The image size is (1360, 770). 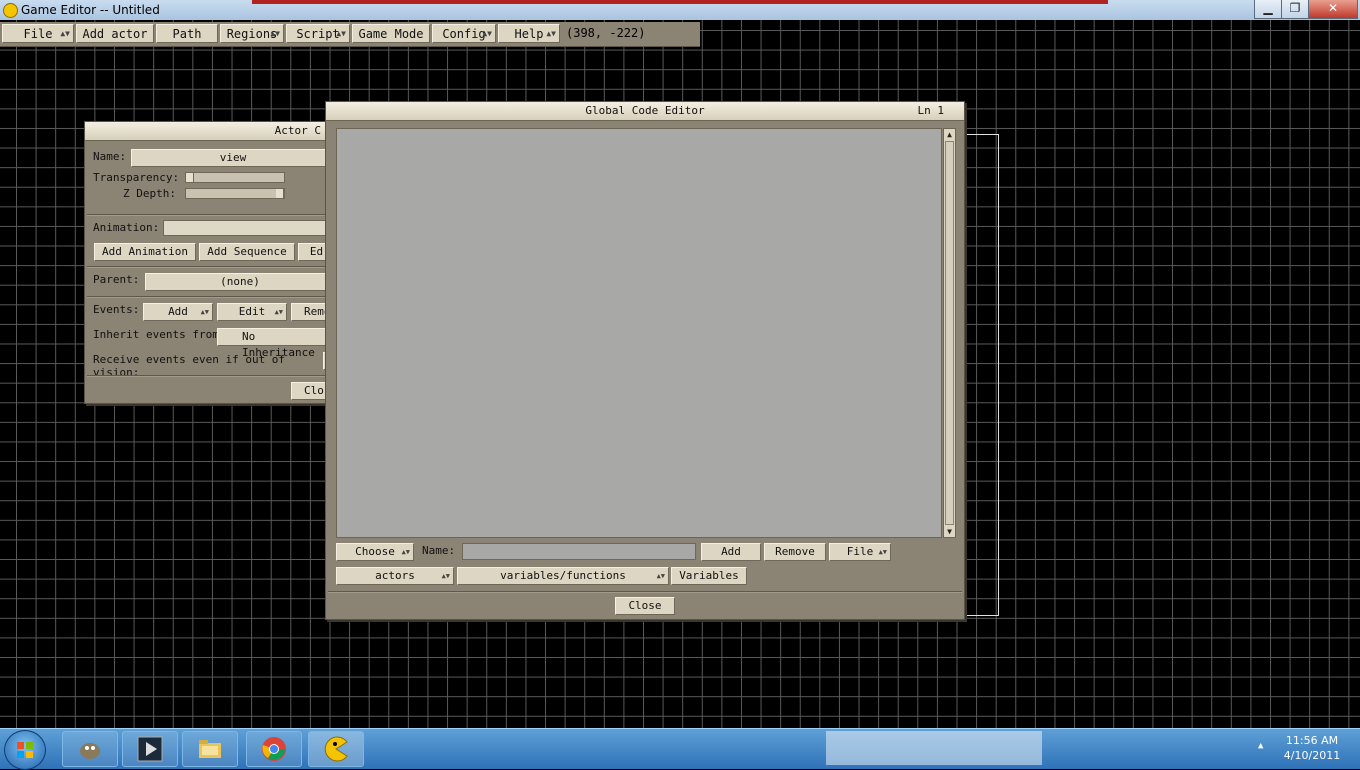 I want to click on close-window-button: ✕, so click(x=1333, y=9).